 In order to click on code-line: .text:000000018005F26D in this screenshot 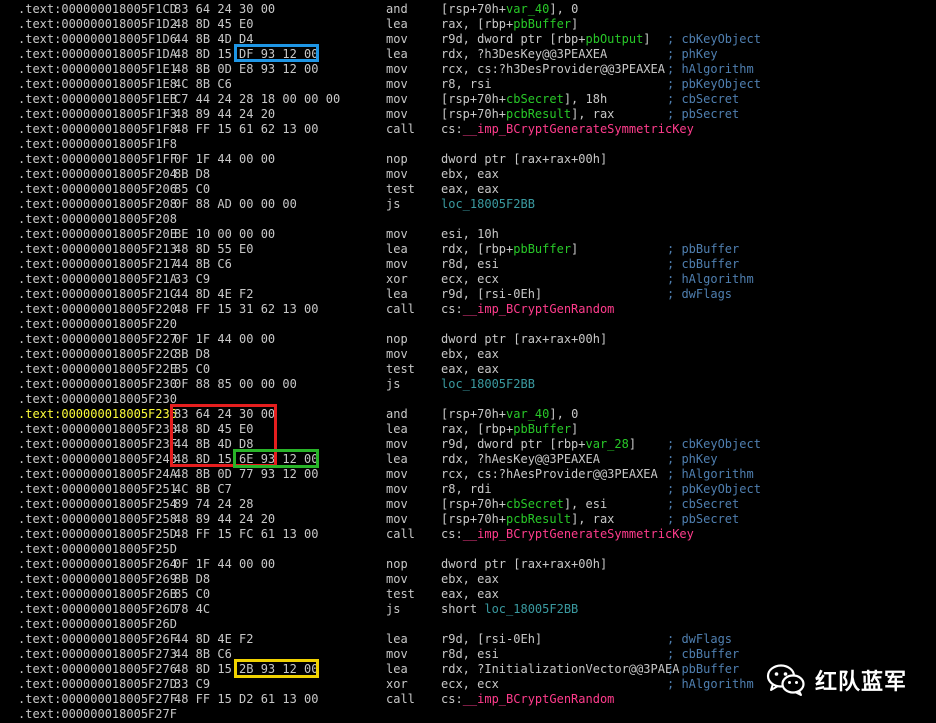, I will do `click(468, 624)`.